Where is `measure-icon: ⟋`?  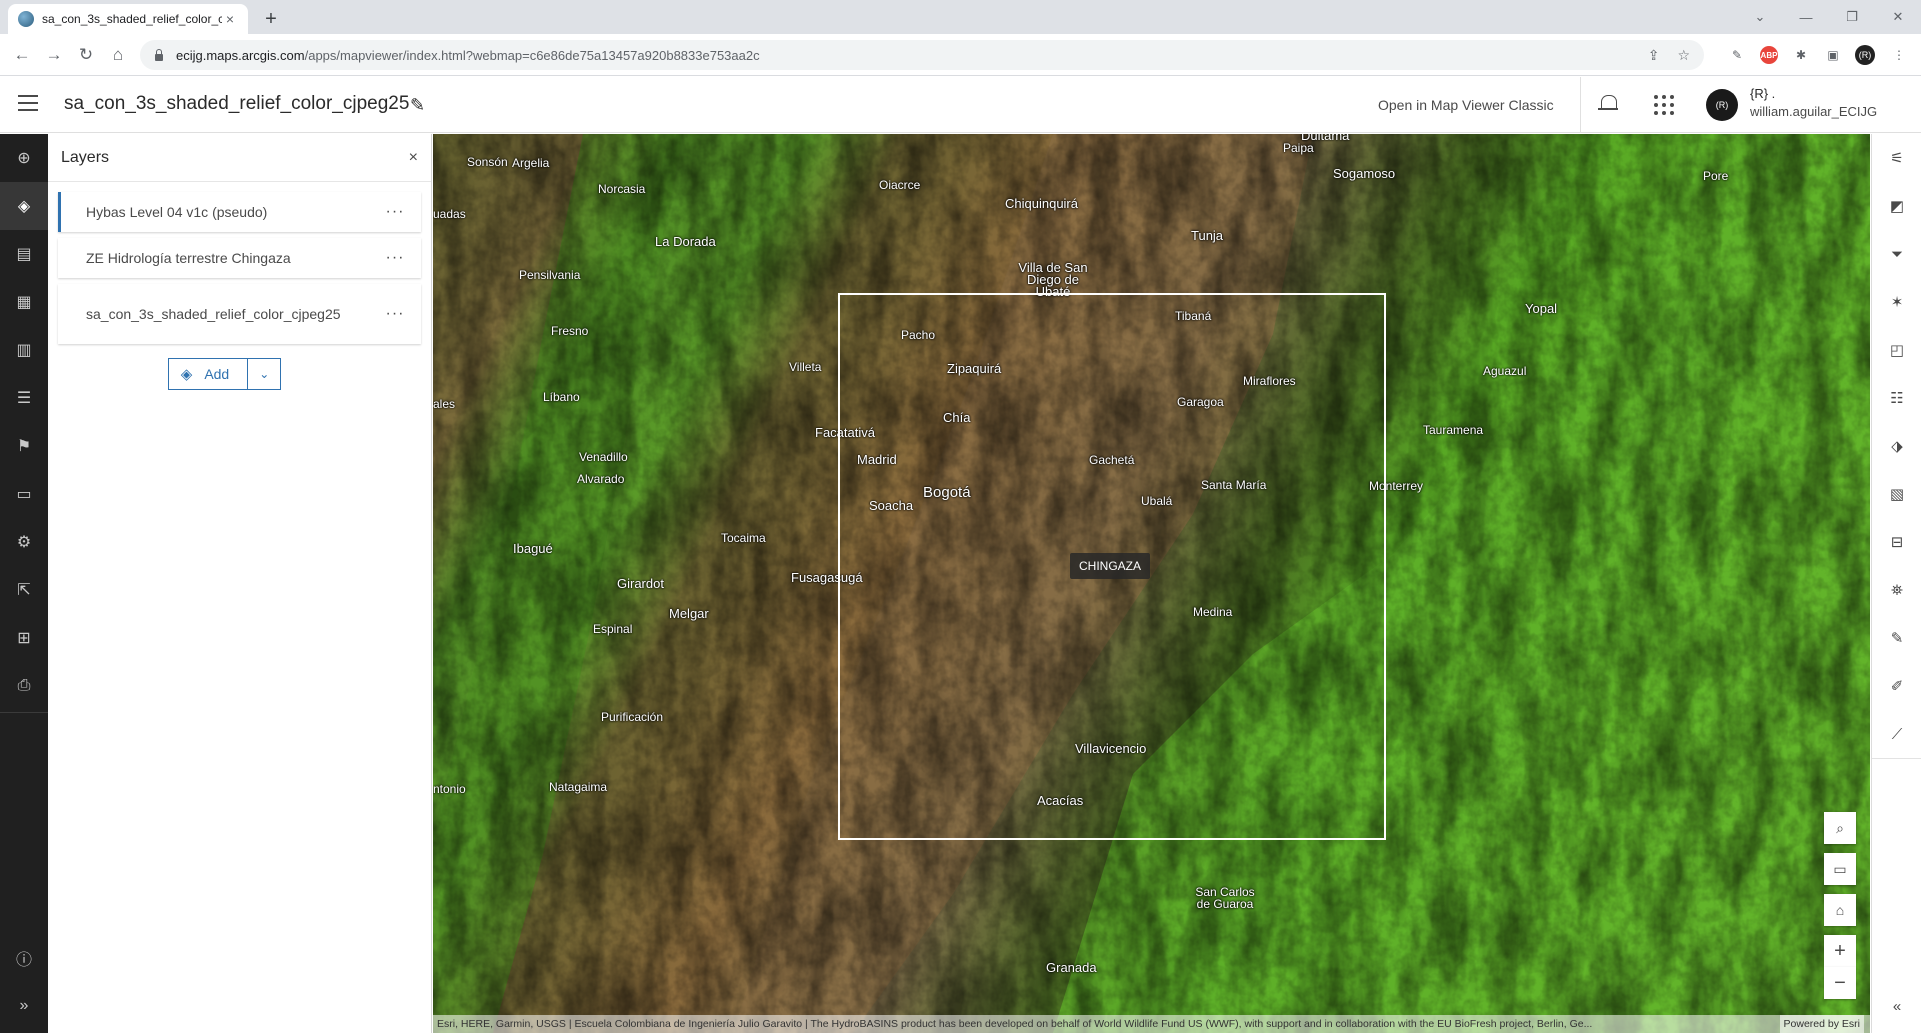 measure-icon: ⟋ is located at coordinates (1896, 734).